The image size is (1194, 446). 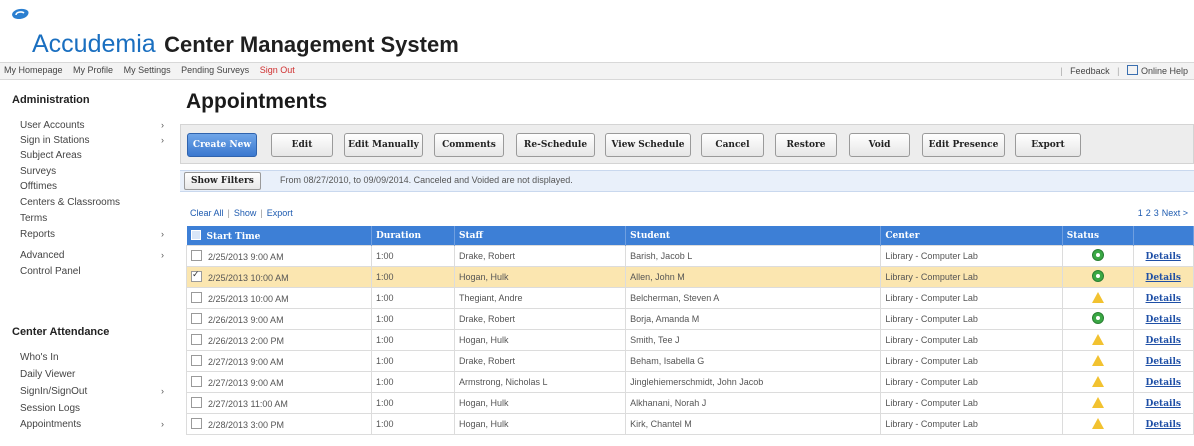 I want to click on show-filters-button: Show Filters, so click(x=222, y=181).